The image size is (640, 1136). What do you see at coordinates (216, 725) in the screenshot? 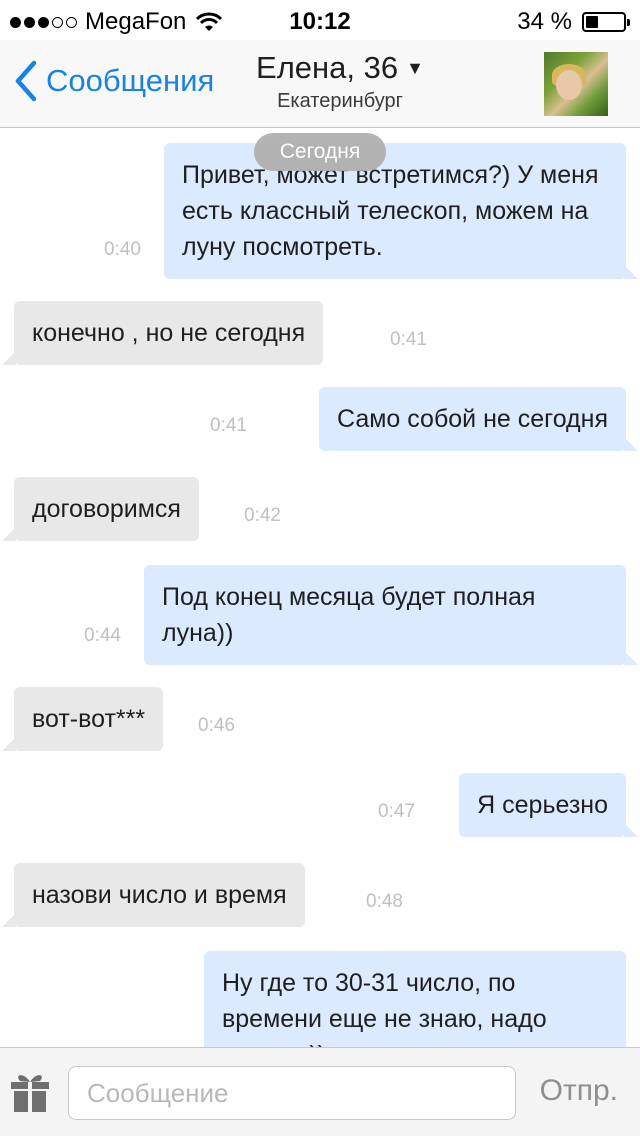
I see `message-time: 0:46` at bounding box center [216, 725].